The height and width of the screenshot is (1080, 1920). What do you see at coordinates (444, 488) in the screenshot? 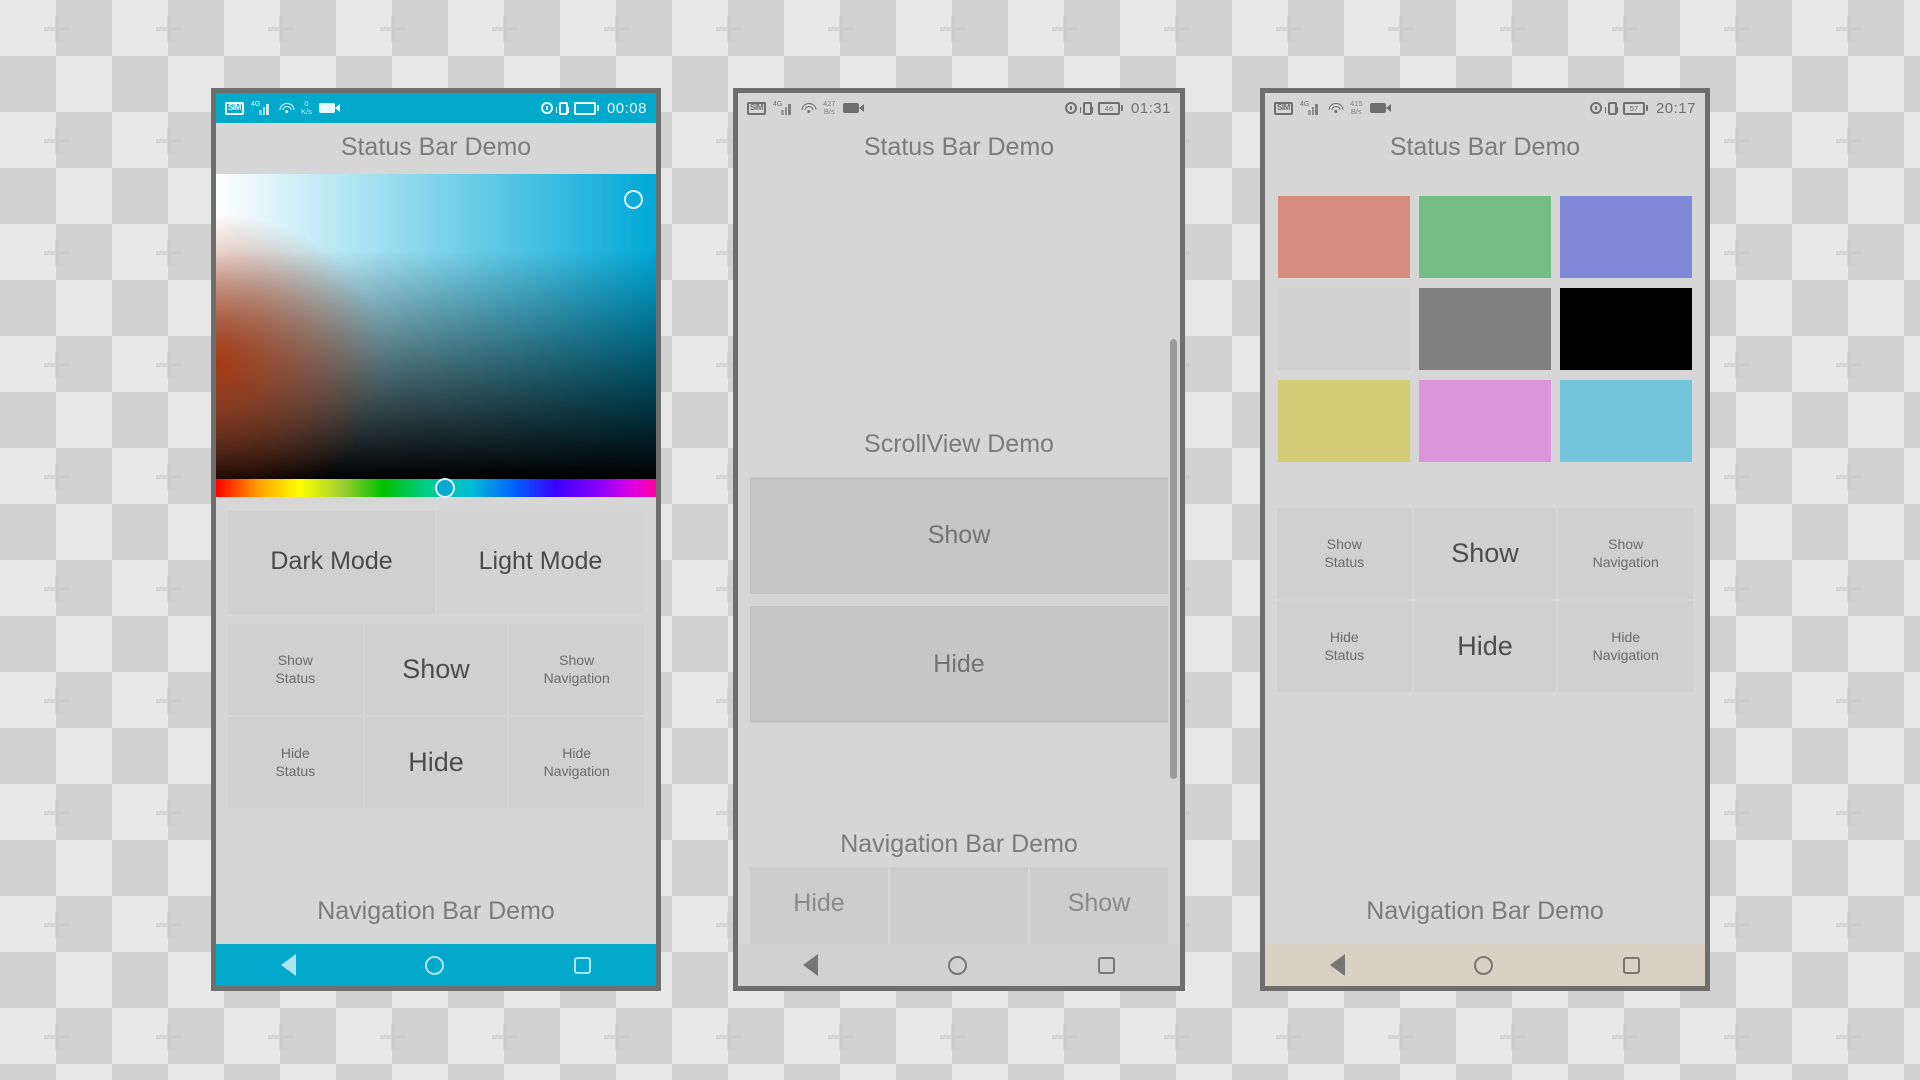
I see `hue-slider-knob` at bounding box center [444, 488].